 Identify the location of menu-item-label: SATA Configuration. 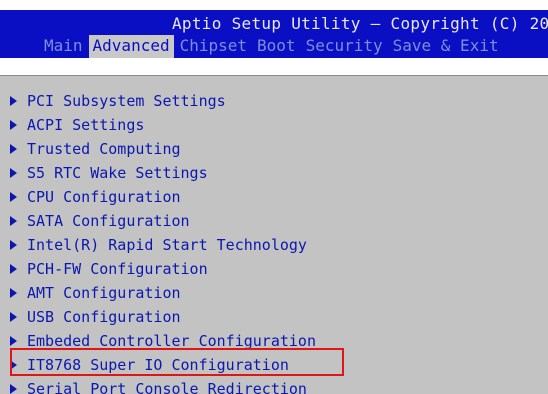
(108, 221).